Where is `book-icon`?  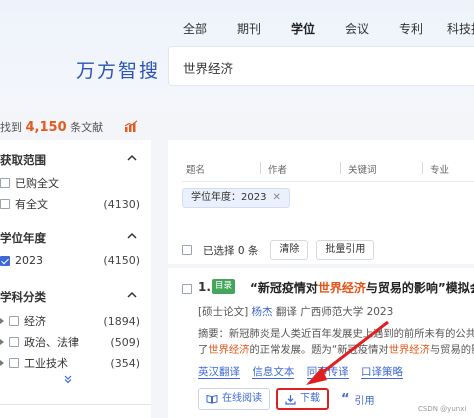 book-icon is located at coordinates (212, 399).